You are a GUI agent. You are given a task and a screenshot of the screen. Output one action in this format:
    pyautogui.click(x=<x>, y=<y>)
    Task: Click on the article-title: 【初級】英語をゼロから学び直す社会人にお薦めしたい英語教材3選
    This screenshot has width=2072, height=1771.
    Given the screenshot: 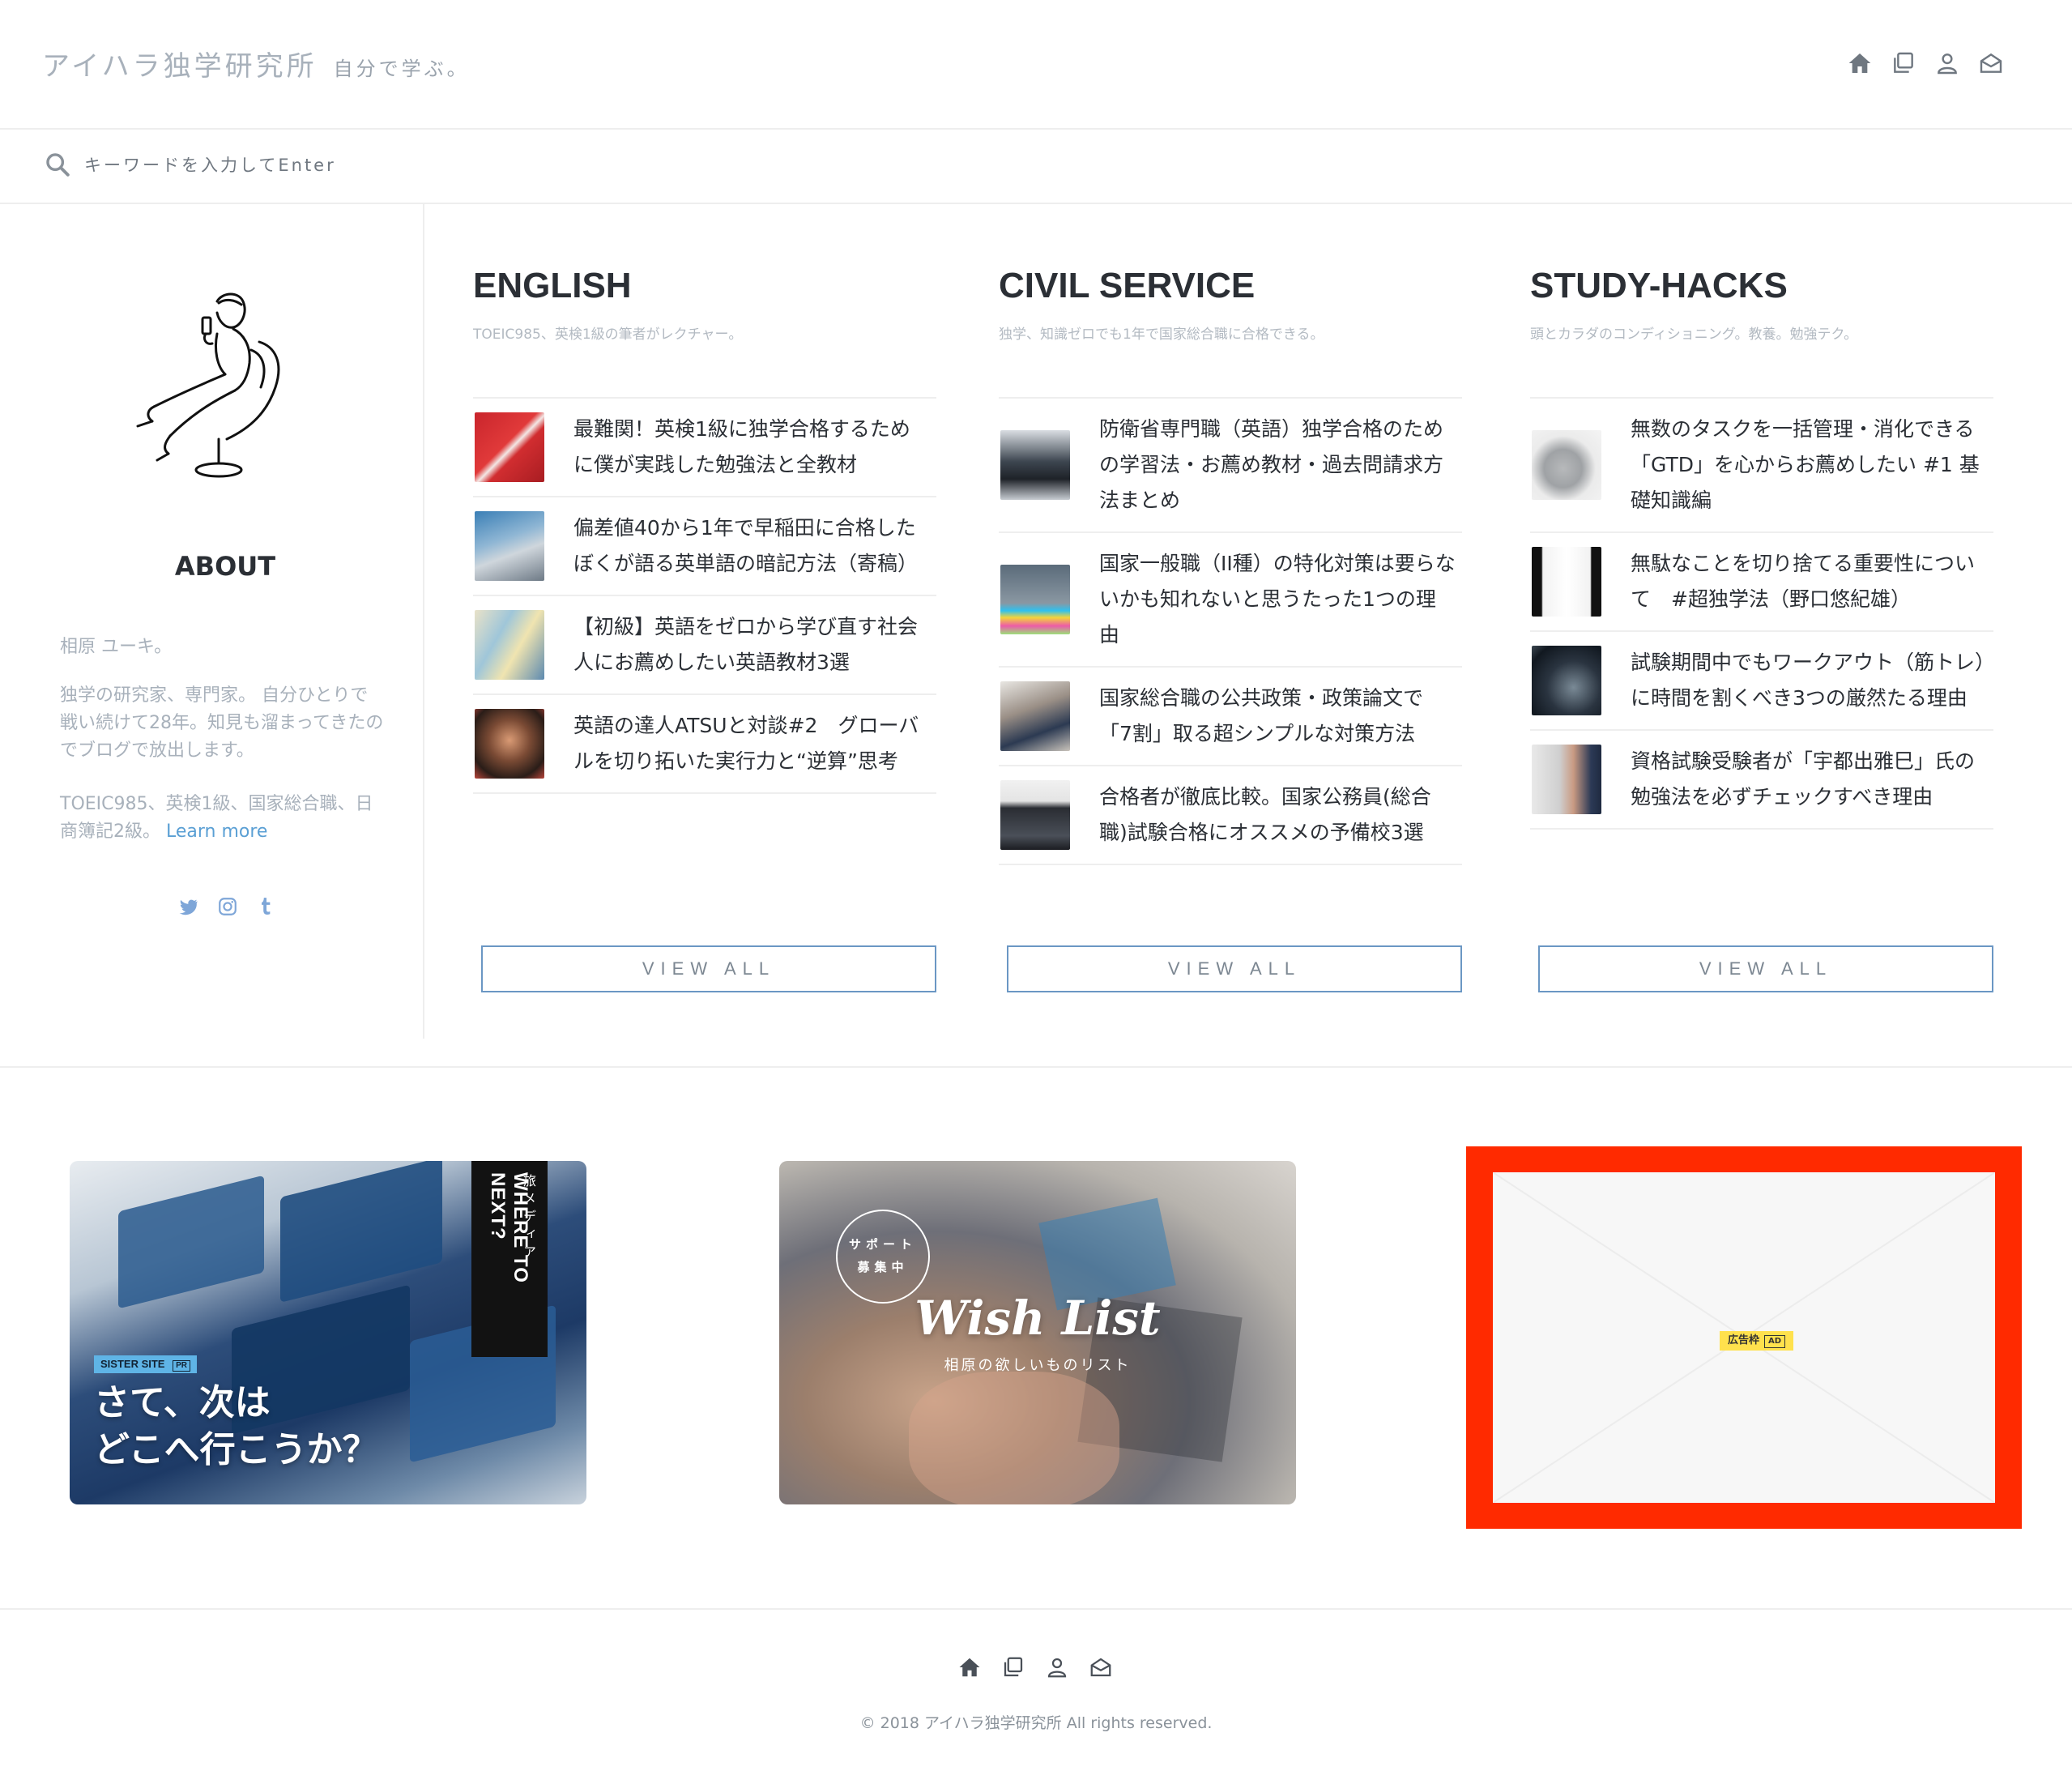 What is the action you would take?
    pyautogui.click(x=752, y=645)
    